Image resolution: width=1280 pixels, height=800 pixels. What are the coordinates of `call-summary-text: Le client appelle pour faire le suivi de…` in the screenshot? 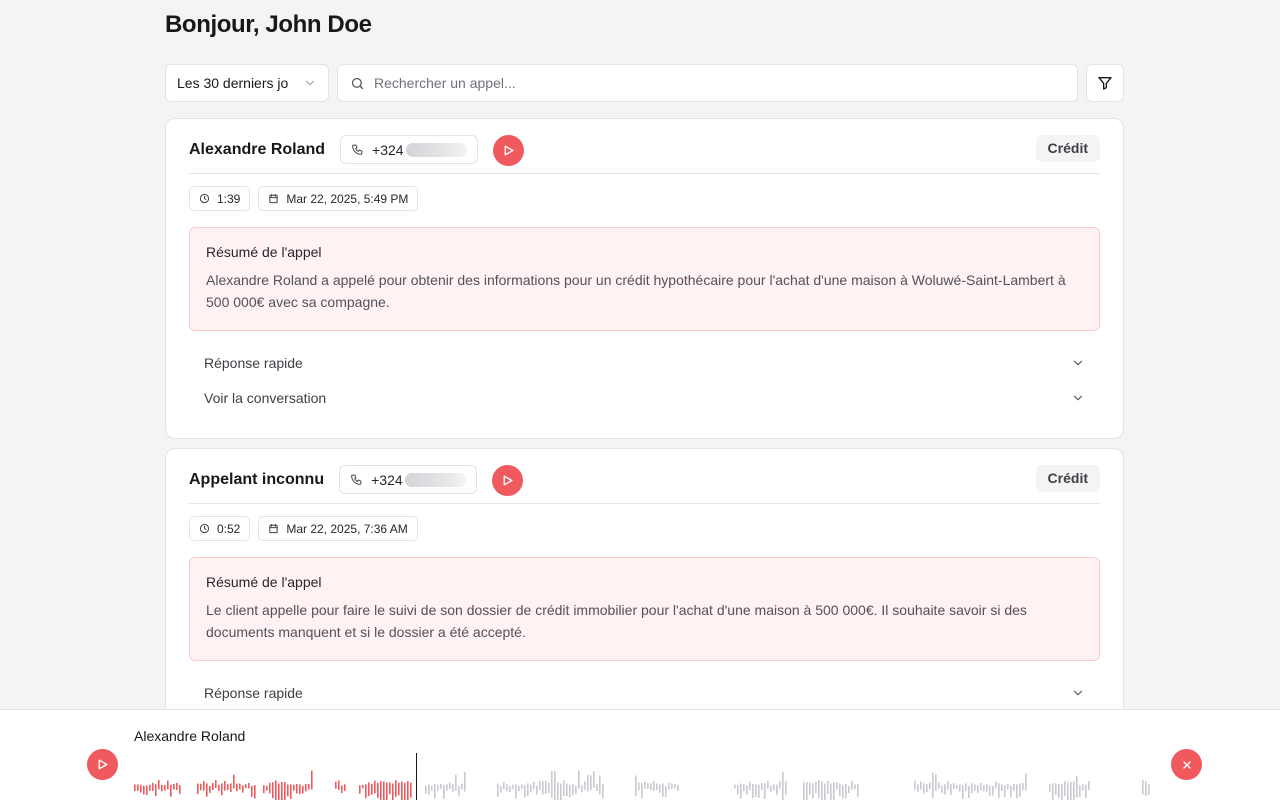 It's located at (616, 621).